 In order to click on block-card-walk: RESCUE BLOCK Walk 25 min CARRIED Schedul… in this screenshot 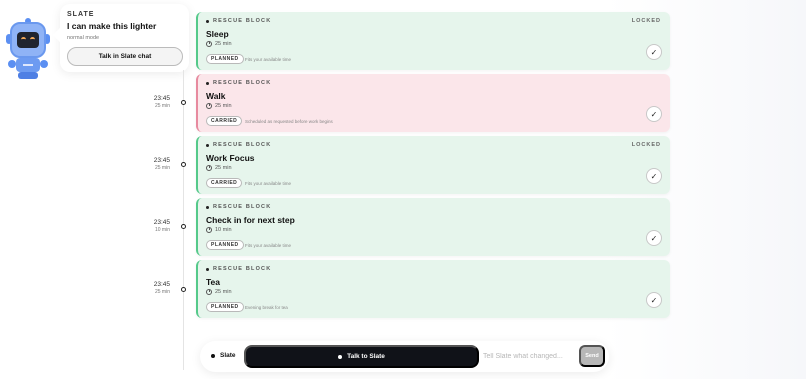, I will do `click(433, 103)`.